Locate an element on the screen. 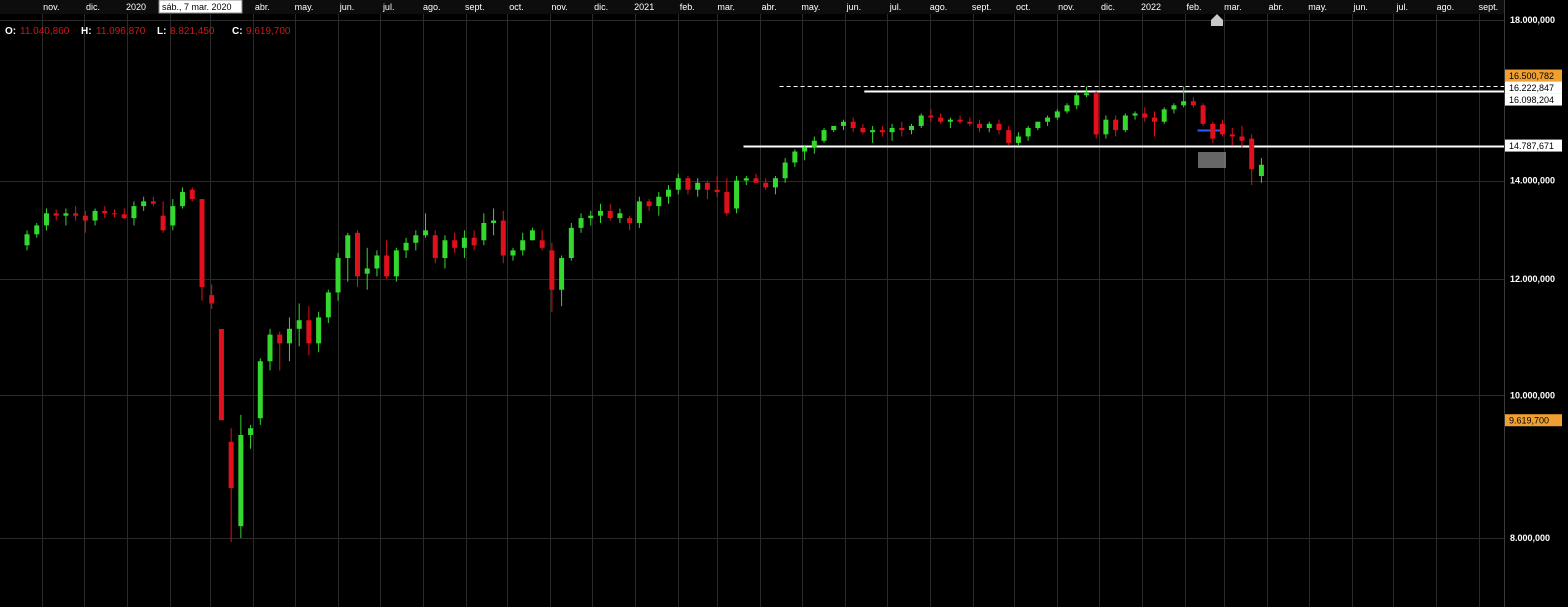 The image size is (1568, 607). ohlc-open-value: 11.040,860 is located at coordinates (45, 31).